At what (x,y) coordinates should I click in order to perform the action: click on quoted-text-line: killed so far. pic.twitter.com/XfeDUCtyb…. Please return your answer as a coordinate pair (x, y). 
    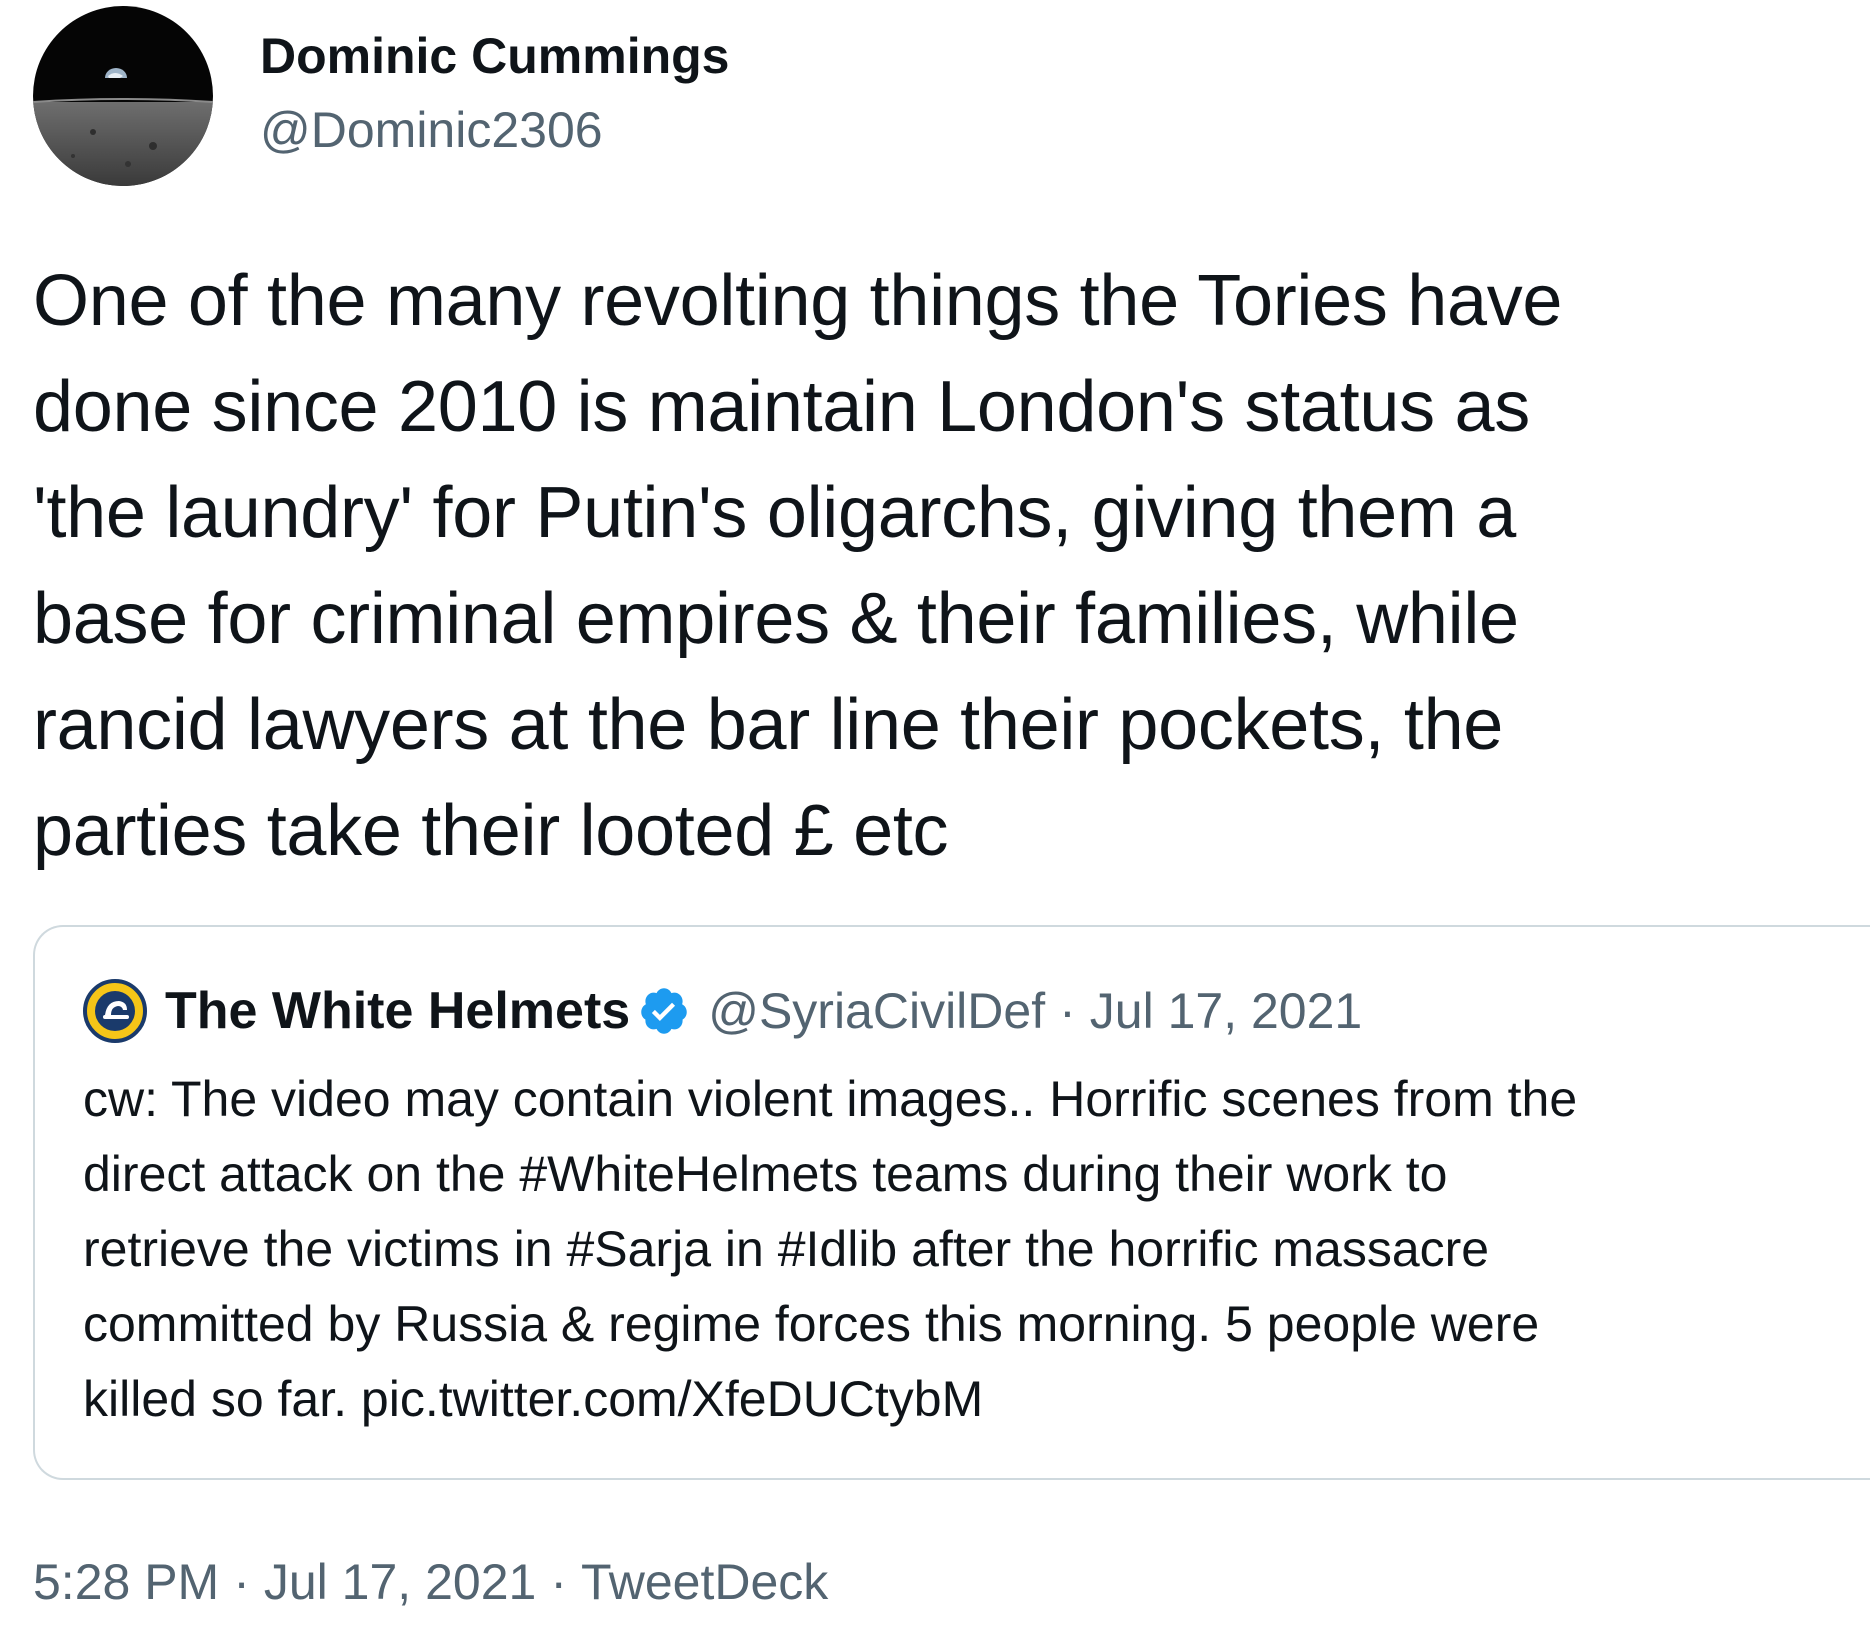
    Looking at the image, I should click on (533, 1399).